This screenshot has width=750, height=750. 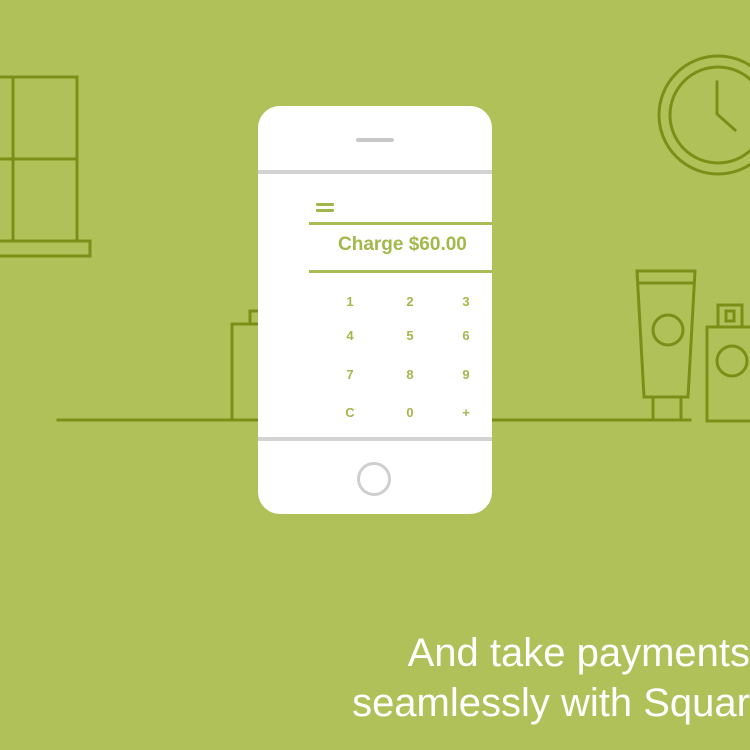 What do you see at coordinates (410, 335) in the screenshot?
I see `keypad-key-5: 5` at bounding box center [410, 335].